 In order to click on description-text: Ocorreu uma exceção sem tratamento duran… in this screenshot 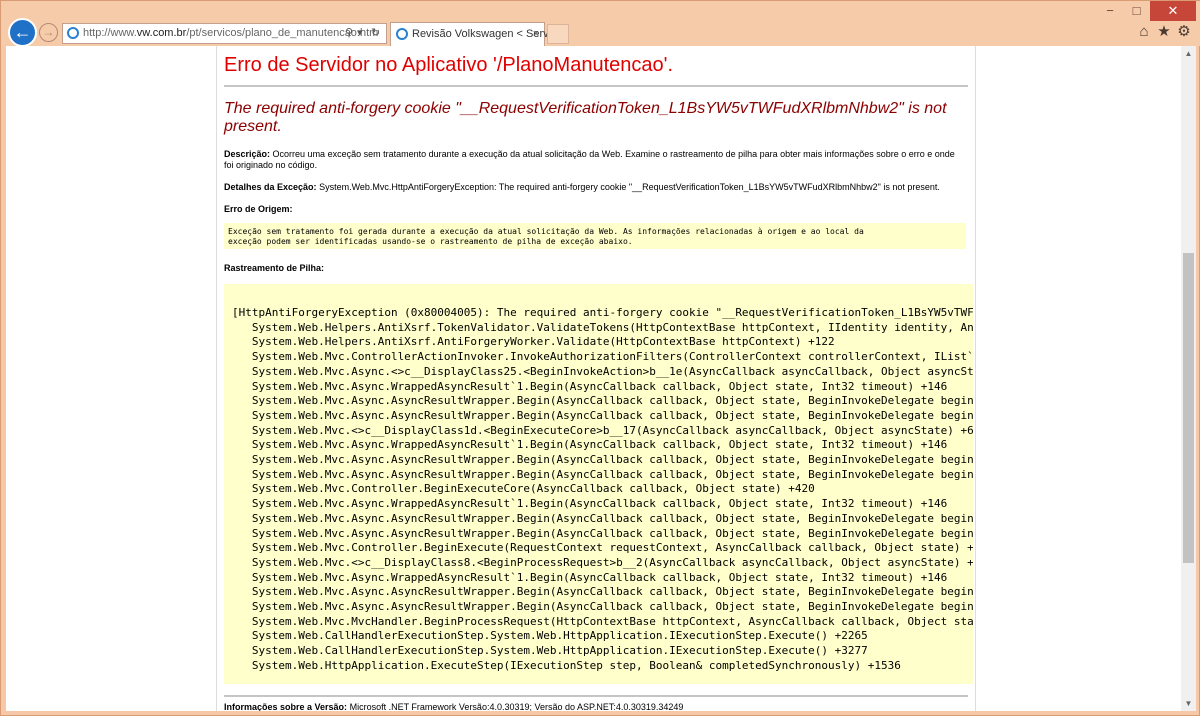, I will do `click(589, 159)`.